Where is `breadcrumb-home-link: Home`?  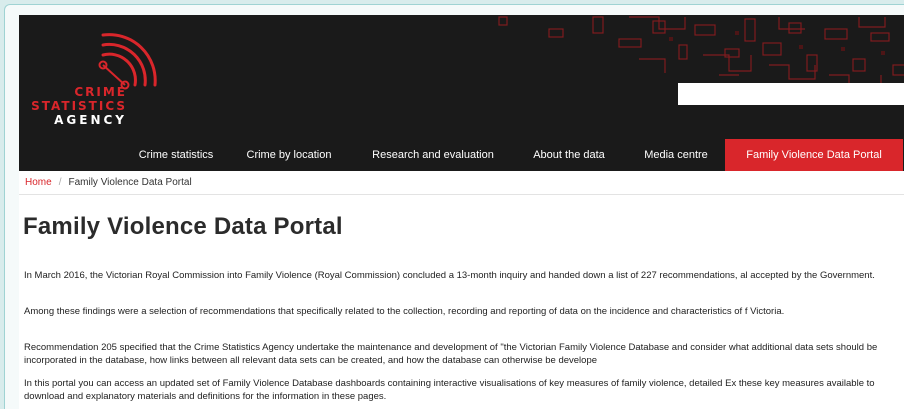 breadcrumb-home-link: Home is located at coordinates (38, 182).